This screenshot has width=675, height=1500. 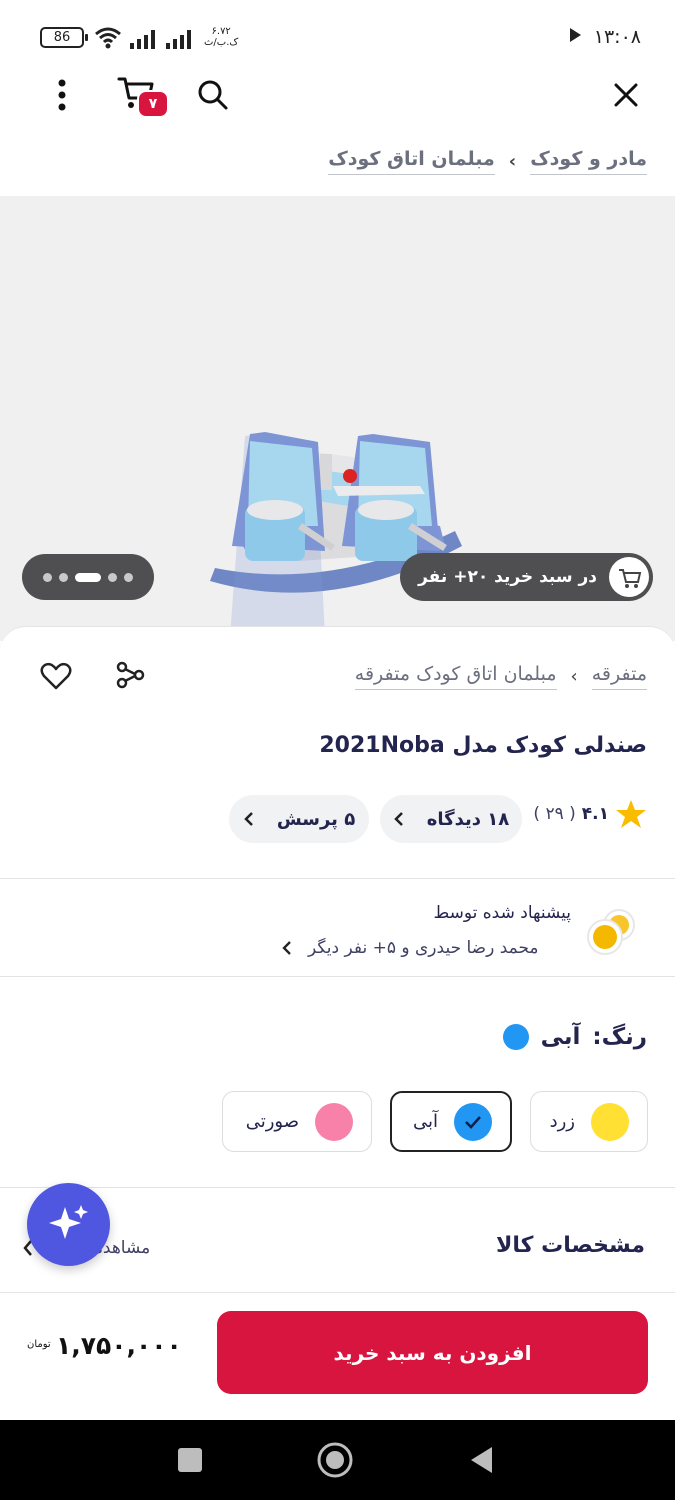 I want to click on color-option-yellow: زرد, so click(x=589, y=1121).